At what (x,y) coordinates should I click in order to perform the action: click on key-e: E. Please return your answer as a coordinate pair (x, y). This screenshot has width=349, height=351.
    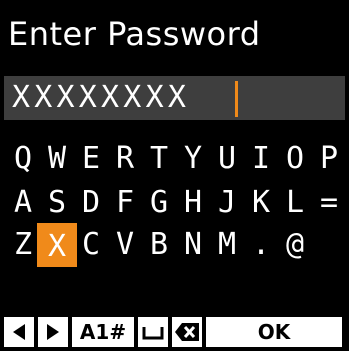
    Looking at the image, I should click on (91, 159).